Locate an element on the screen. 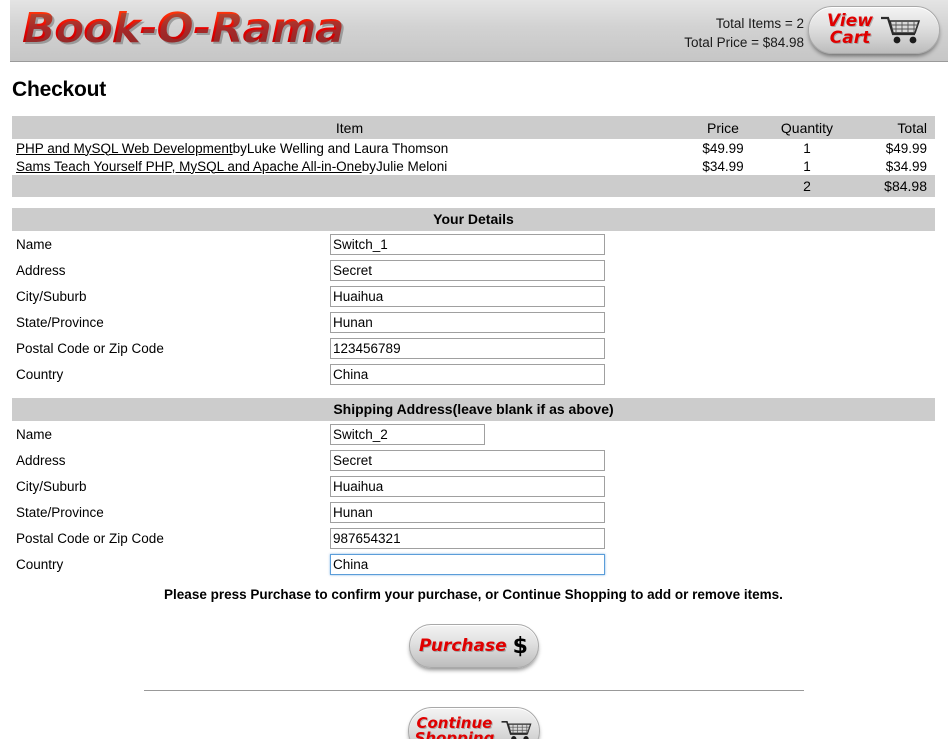 This screenshot has width=948, height=739. continue-shopping-button: Continue Shopping is located at coordinates (473, 723).